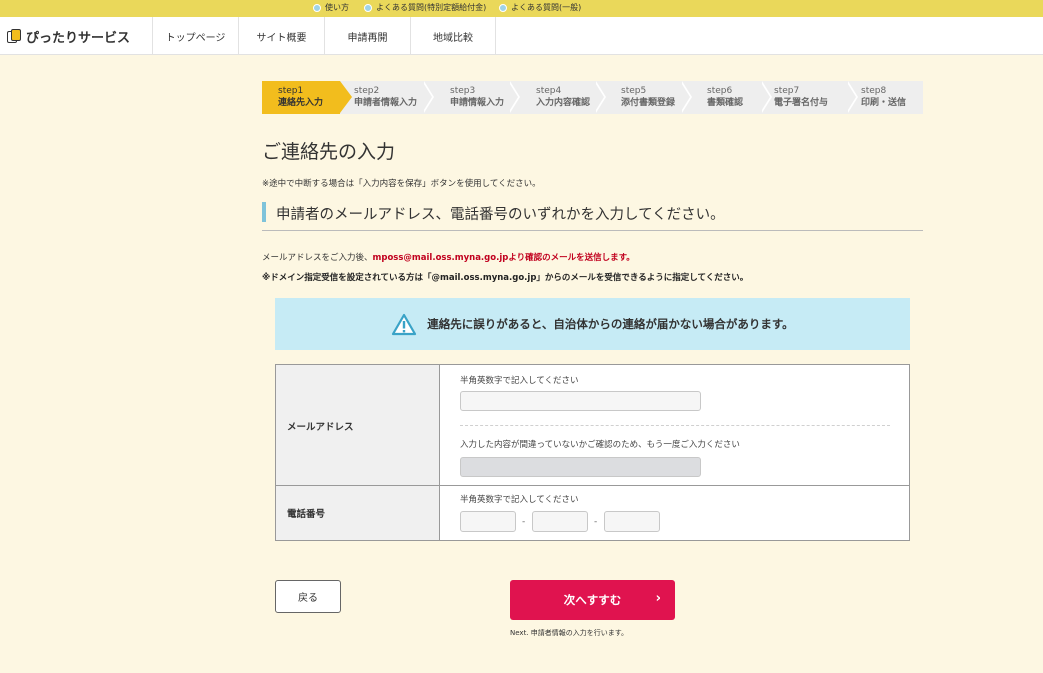 The height and width of the screenshot is (673, 1043). I want to click on step-number: step2, so click(367, 91).